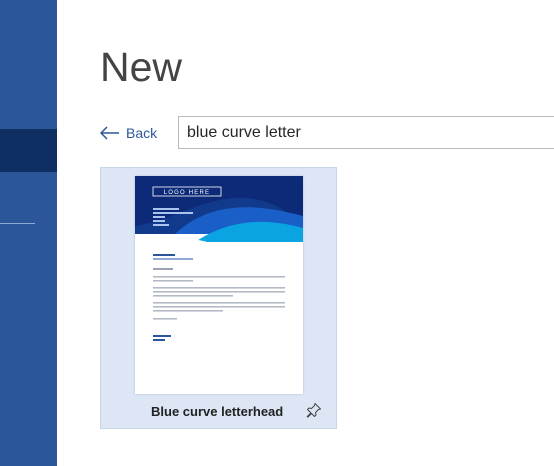 The height and width of the screenshot is (466, 554). What do you see at coordinates (142, 133) in the screenshot?
I see `back-label: Back` at bounding box center [142, 133].